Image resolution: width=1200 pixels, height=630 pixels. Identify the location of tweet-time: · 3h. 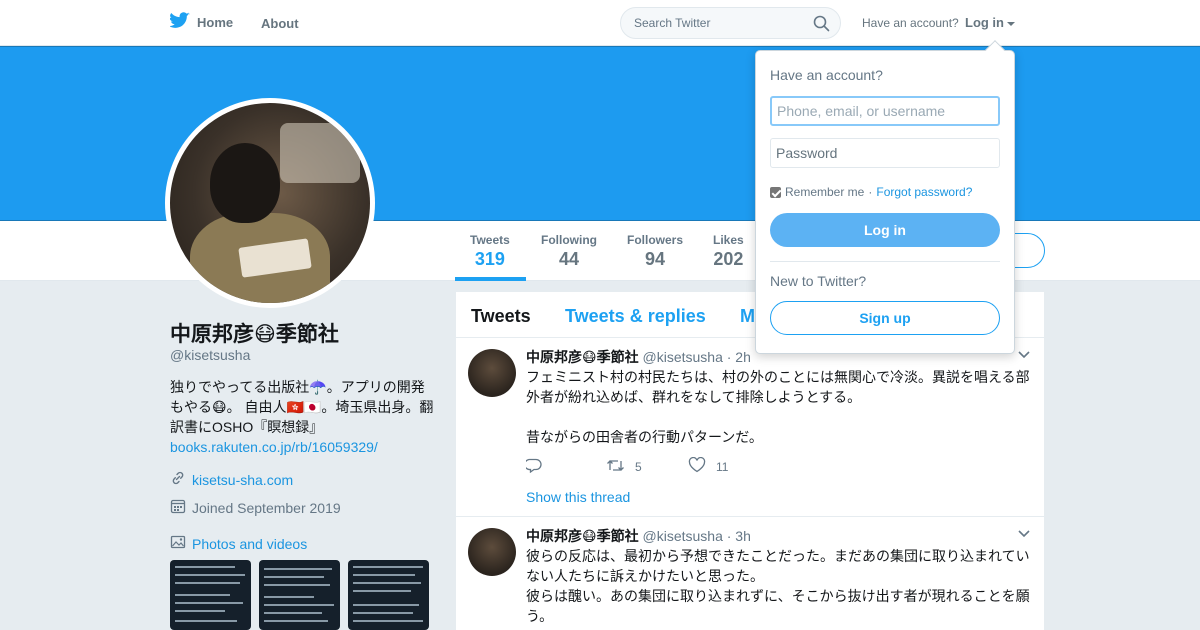
(739, 536).